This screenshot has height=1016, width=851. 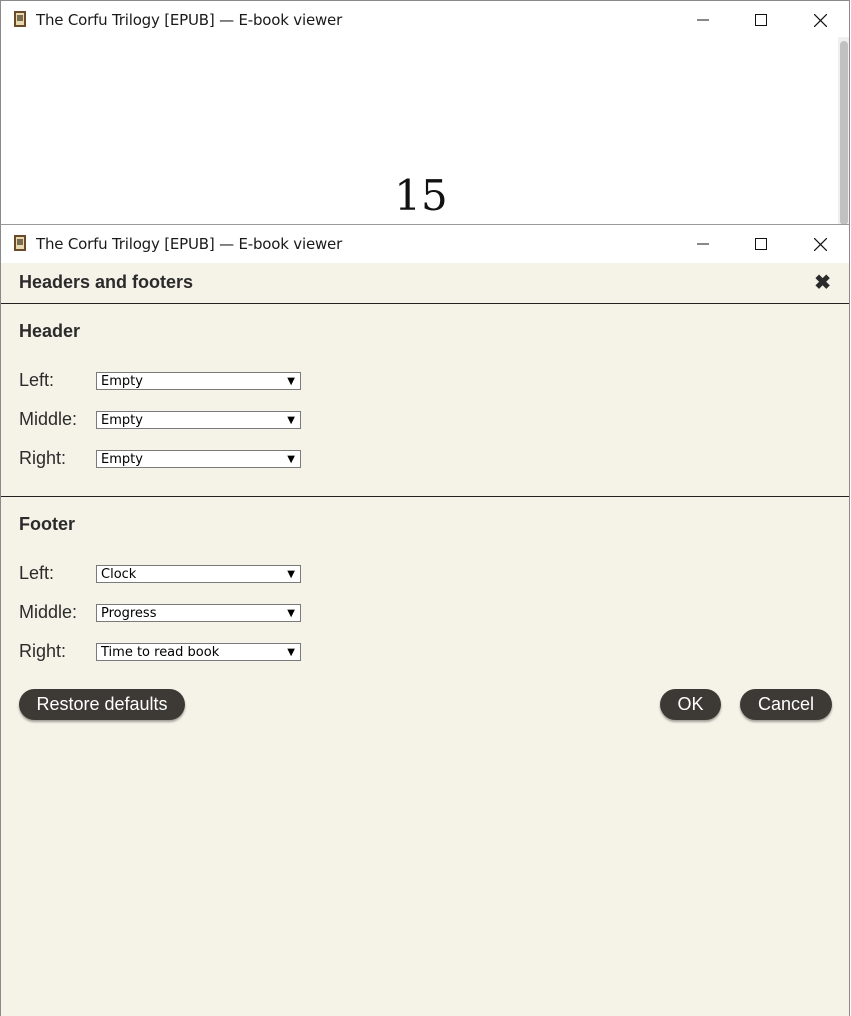 What do you see at coordinates (844, 133) in the screenshot?
I see `scrollbar-thumb` at bounding box center [844, 133].